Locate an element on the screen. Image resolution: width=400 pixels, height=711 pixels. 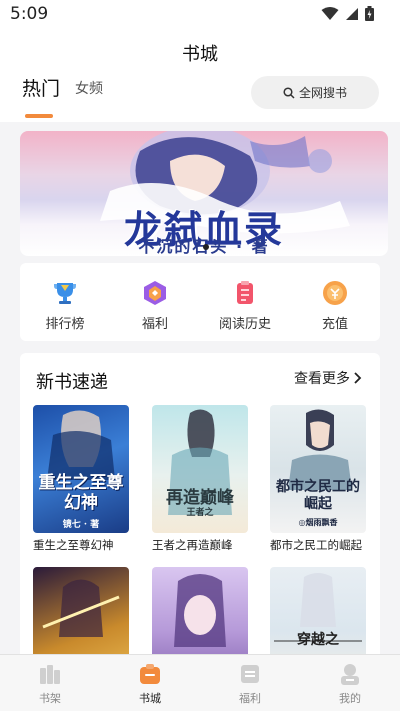
quick-link-history: 阅读历史 is located at coordinates (245, 305).